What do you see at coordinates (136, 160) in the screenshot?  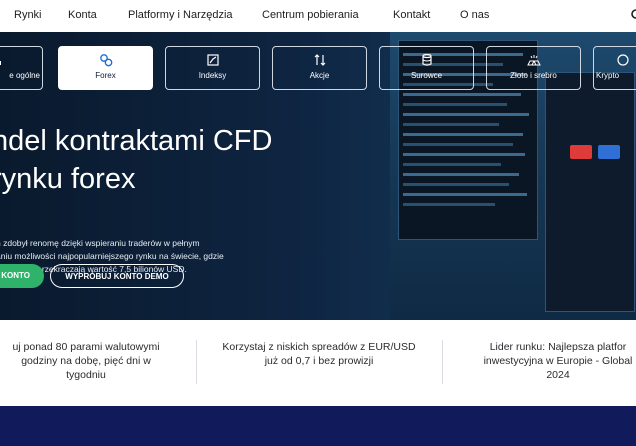 I see `hero-title: ndel kontraktami CFD rynku forex` at bounding box center [136, 160].